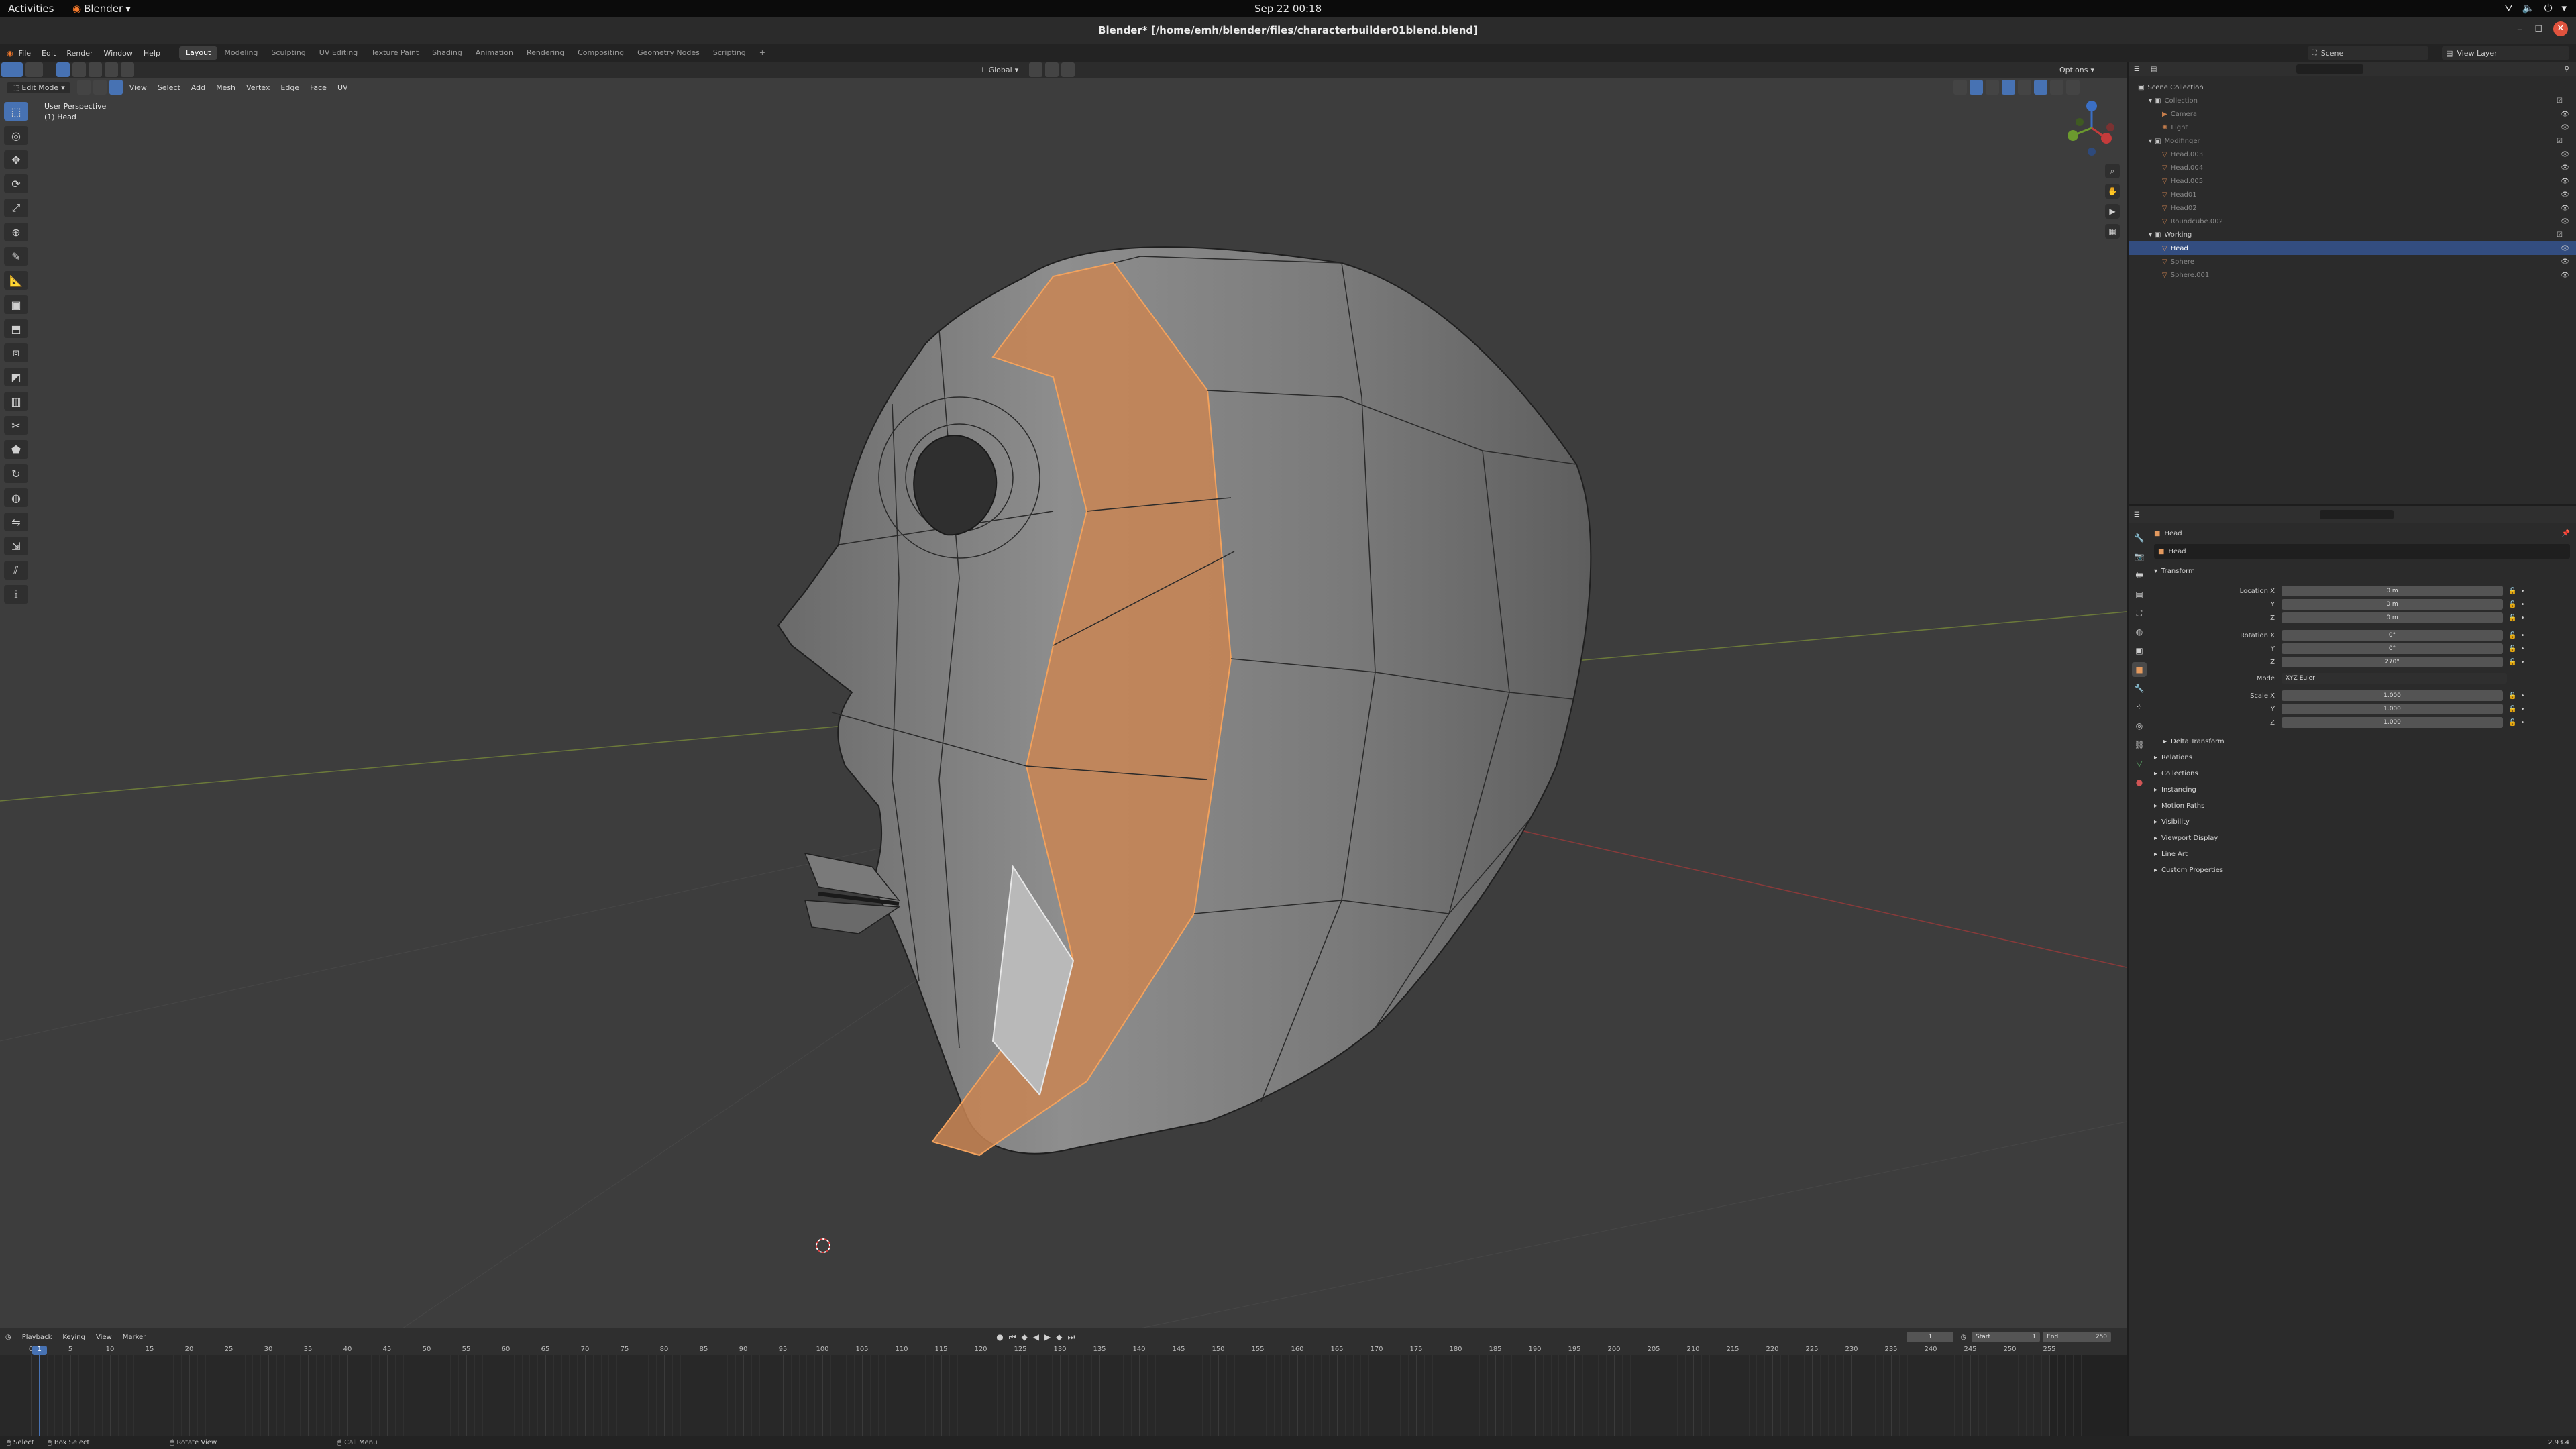 The height and width of the screenshot is (1449, 2576). I want to click on pivot-icon, so click(1036, 69).